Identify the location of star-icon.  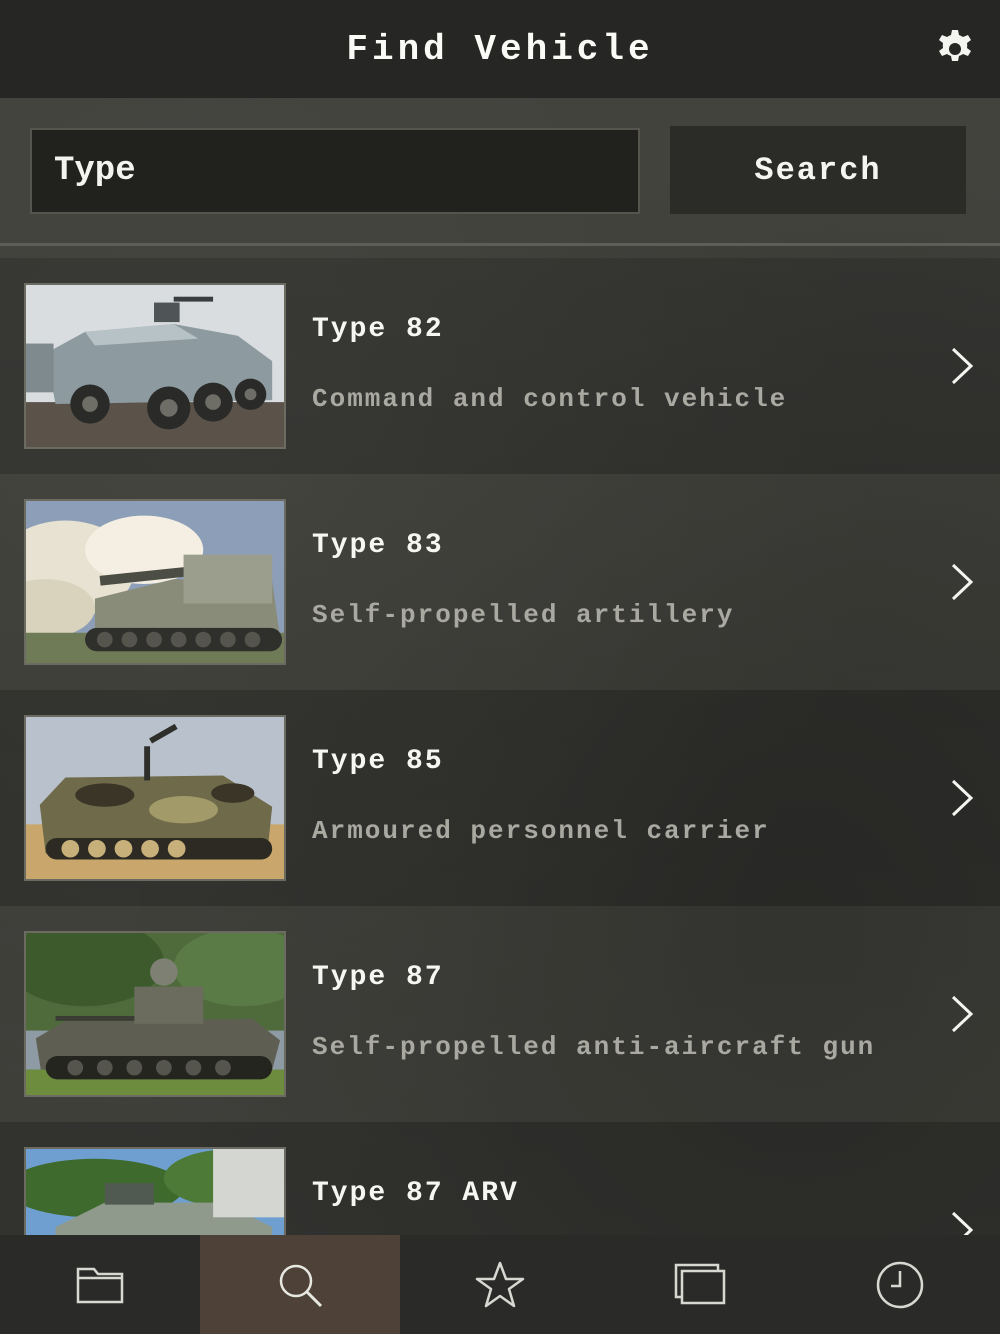
(500, 1284).